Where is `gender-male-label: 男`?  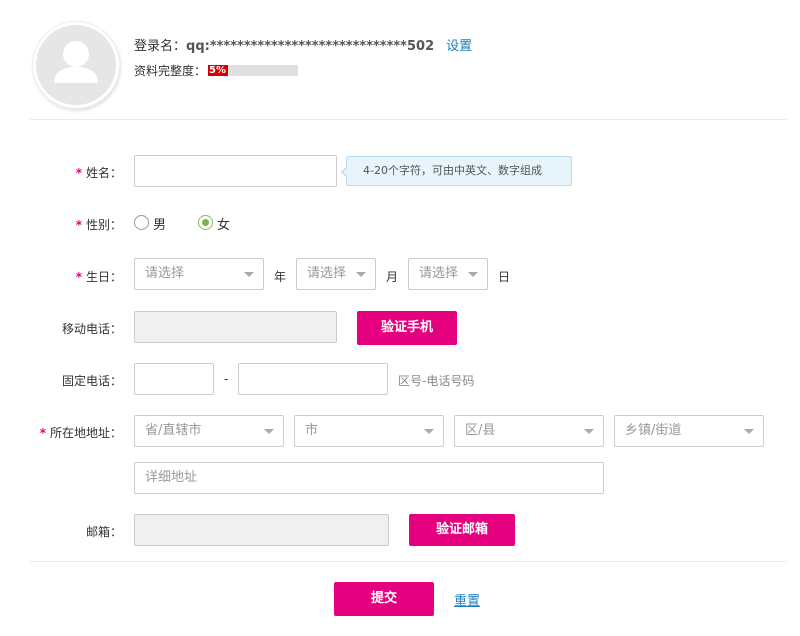 gender-male-label: 男 is located at coordinates (159, 223).